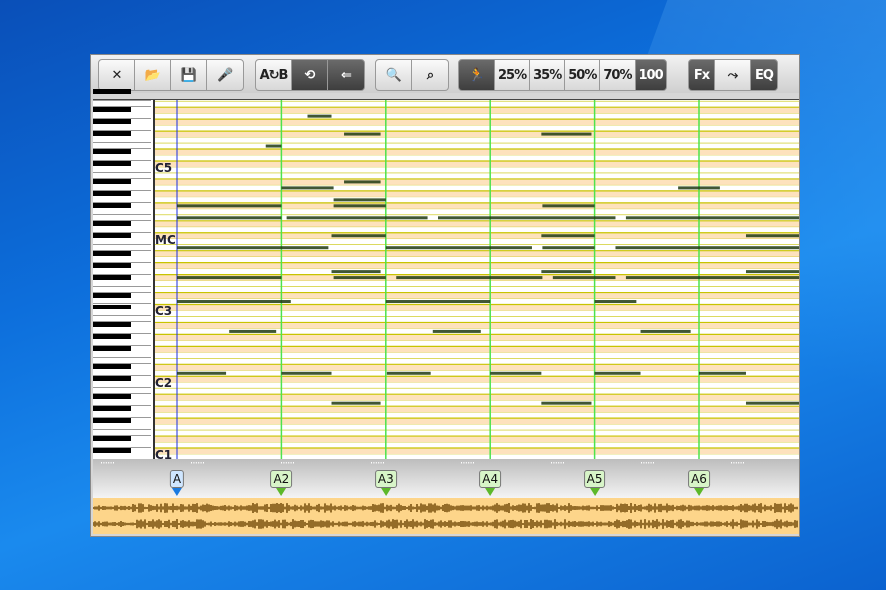  I want to click on octave-label: MC, so click(165, 239).